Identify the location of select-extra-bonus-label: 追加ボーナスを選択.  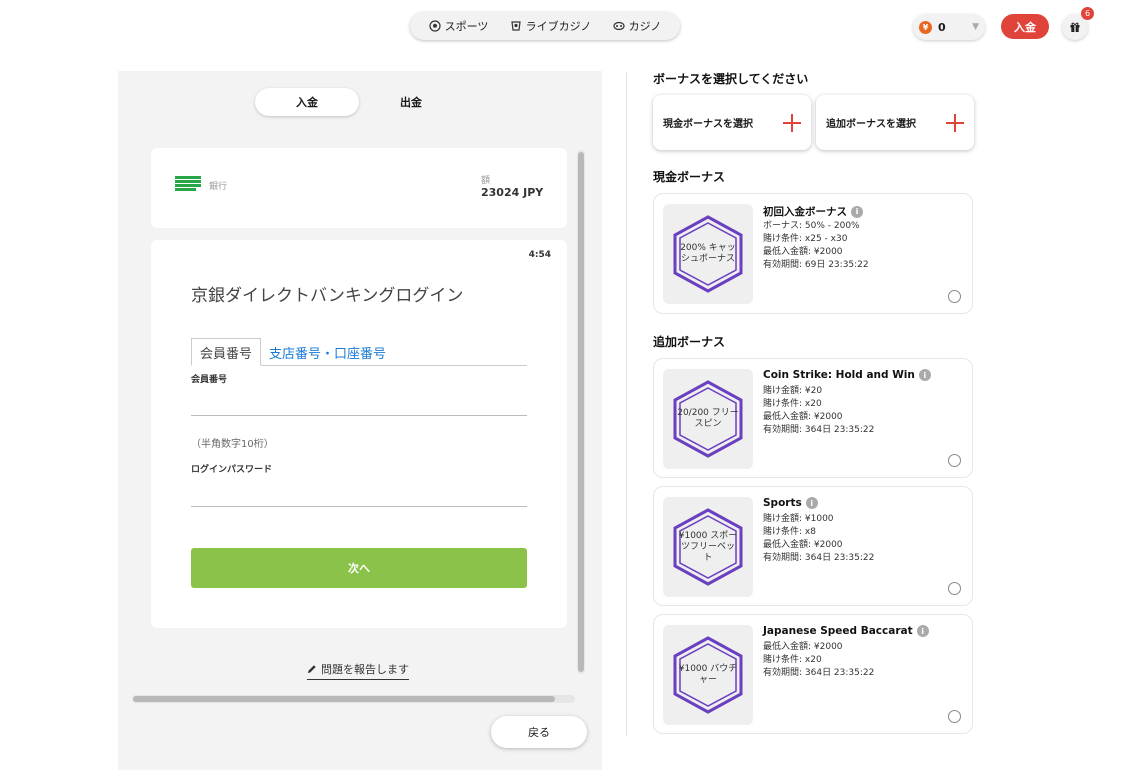
(871, 124).